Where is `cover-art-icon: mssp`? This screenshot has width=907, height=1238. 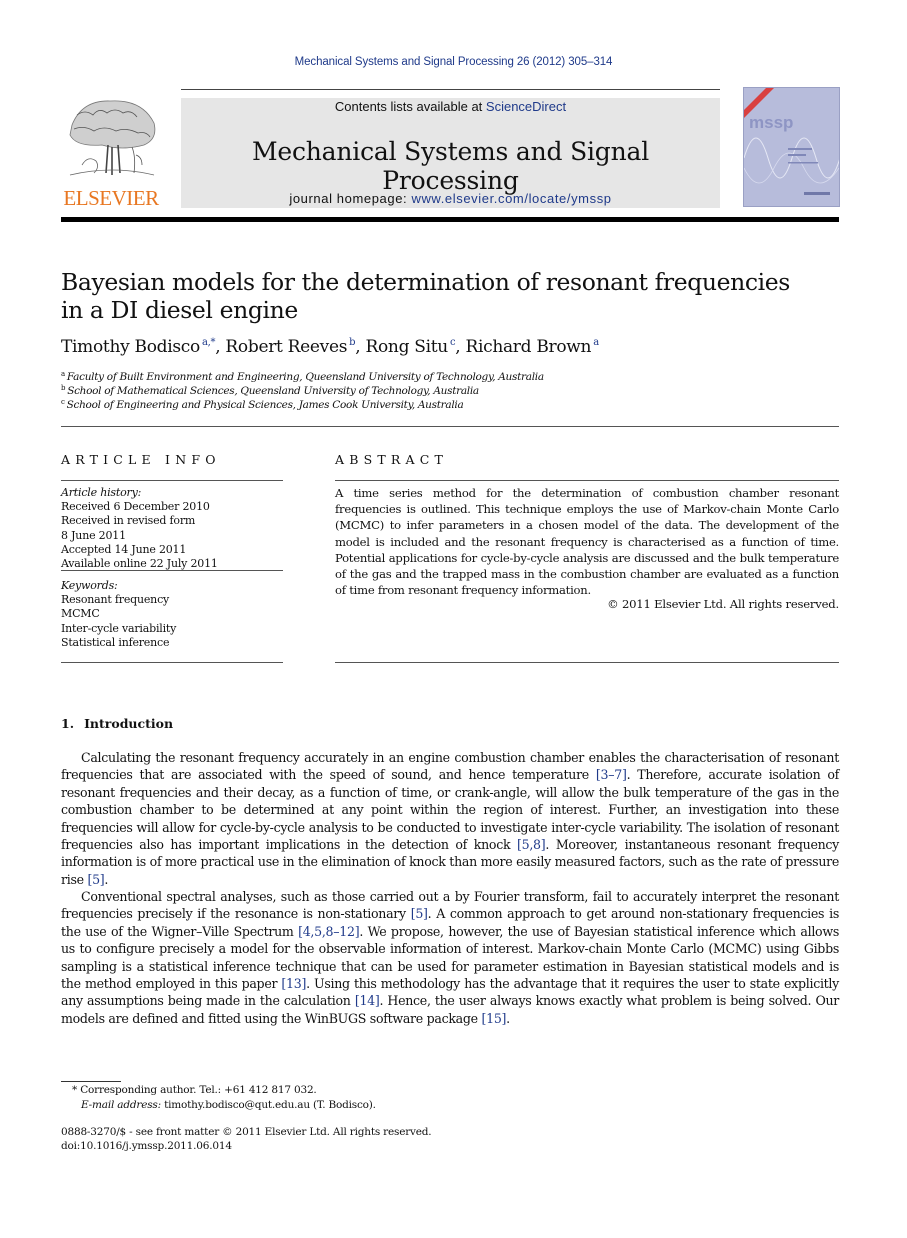 cover-art-icon: mssp is located at coordinates (791, 147).